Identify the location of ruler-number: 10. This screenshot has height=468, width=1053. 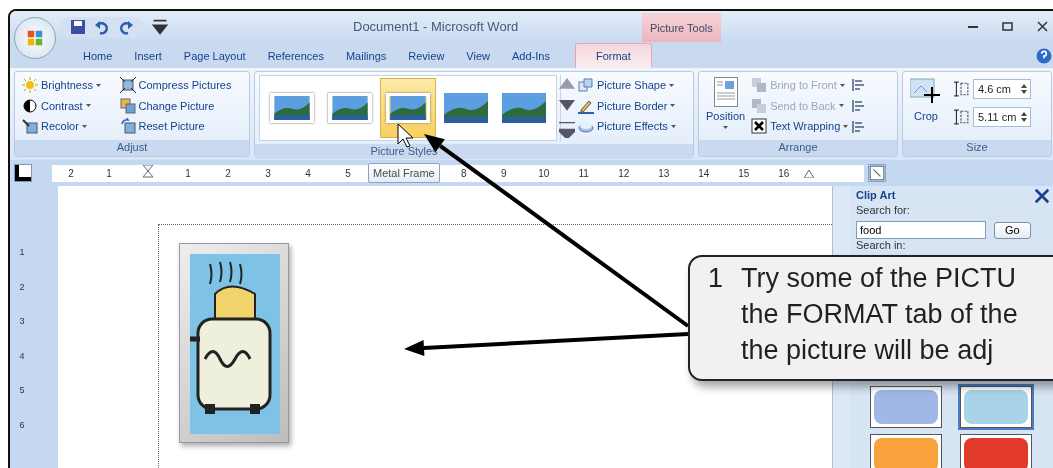
(544, 173).